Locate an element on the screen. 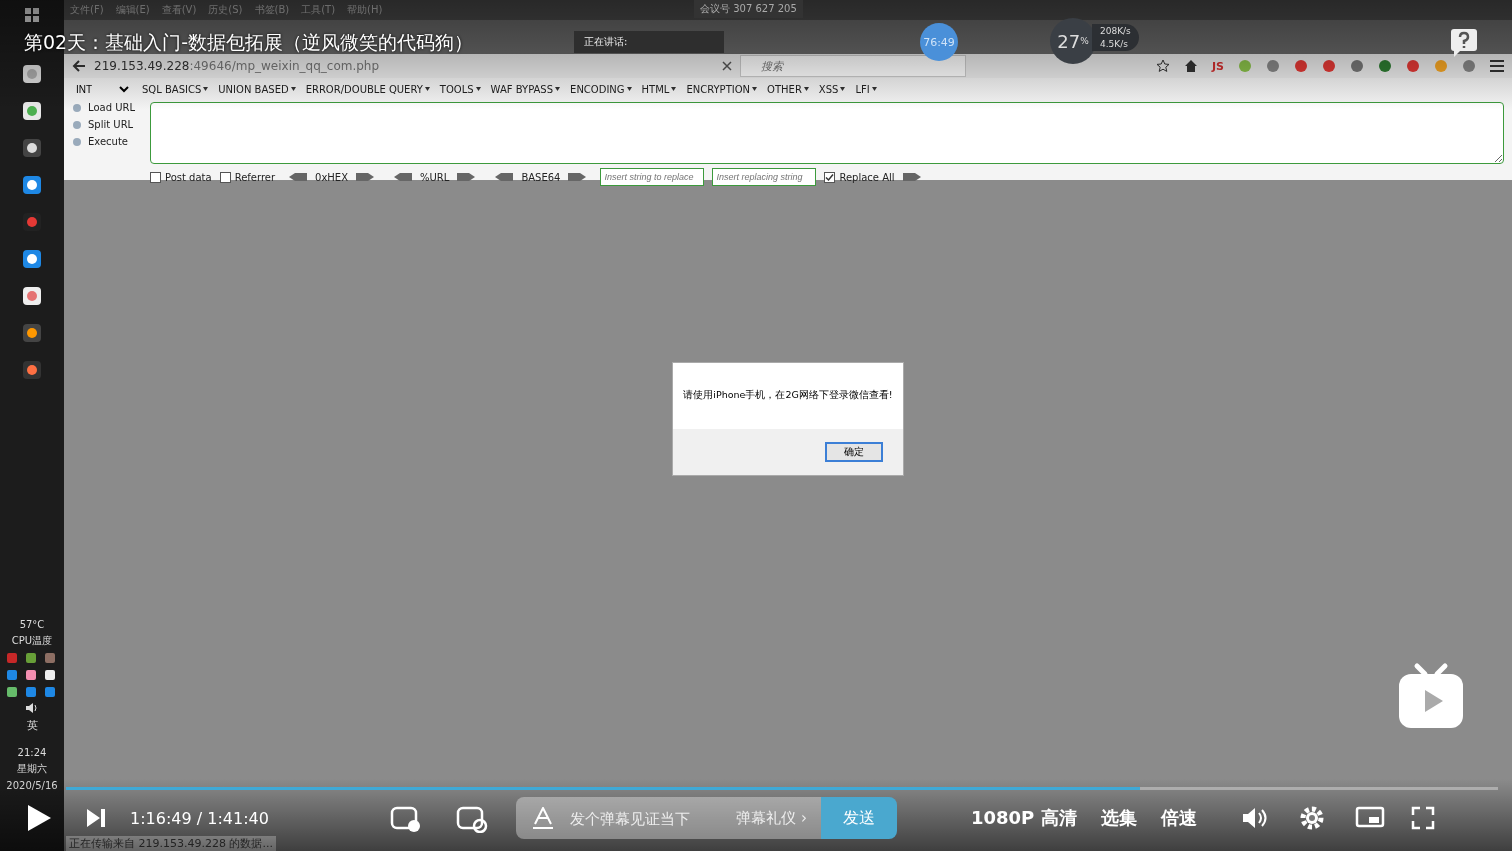 The width and height of the screenshot is (1512, 851). hackbar-menu: XSS is located at coordinates (828, 89).